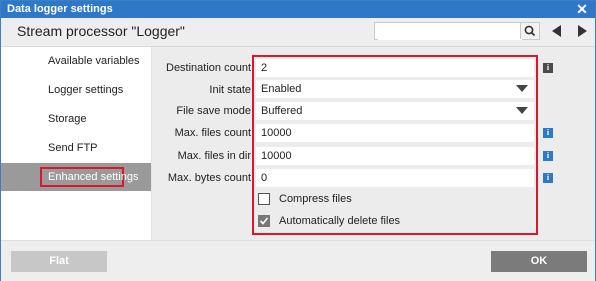 The width and height of the screenshot is (596, 281). I want to click on auto-delete-checkbox, so click(264, 221).